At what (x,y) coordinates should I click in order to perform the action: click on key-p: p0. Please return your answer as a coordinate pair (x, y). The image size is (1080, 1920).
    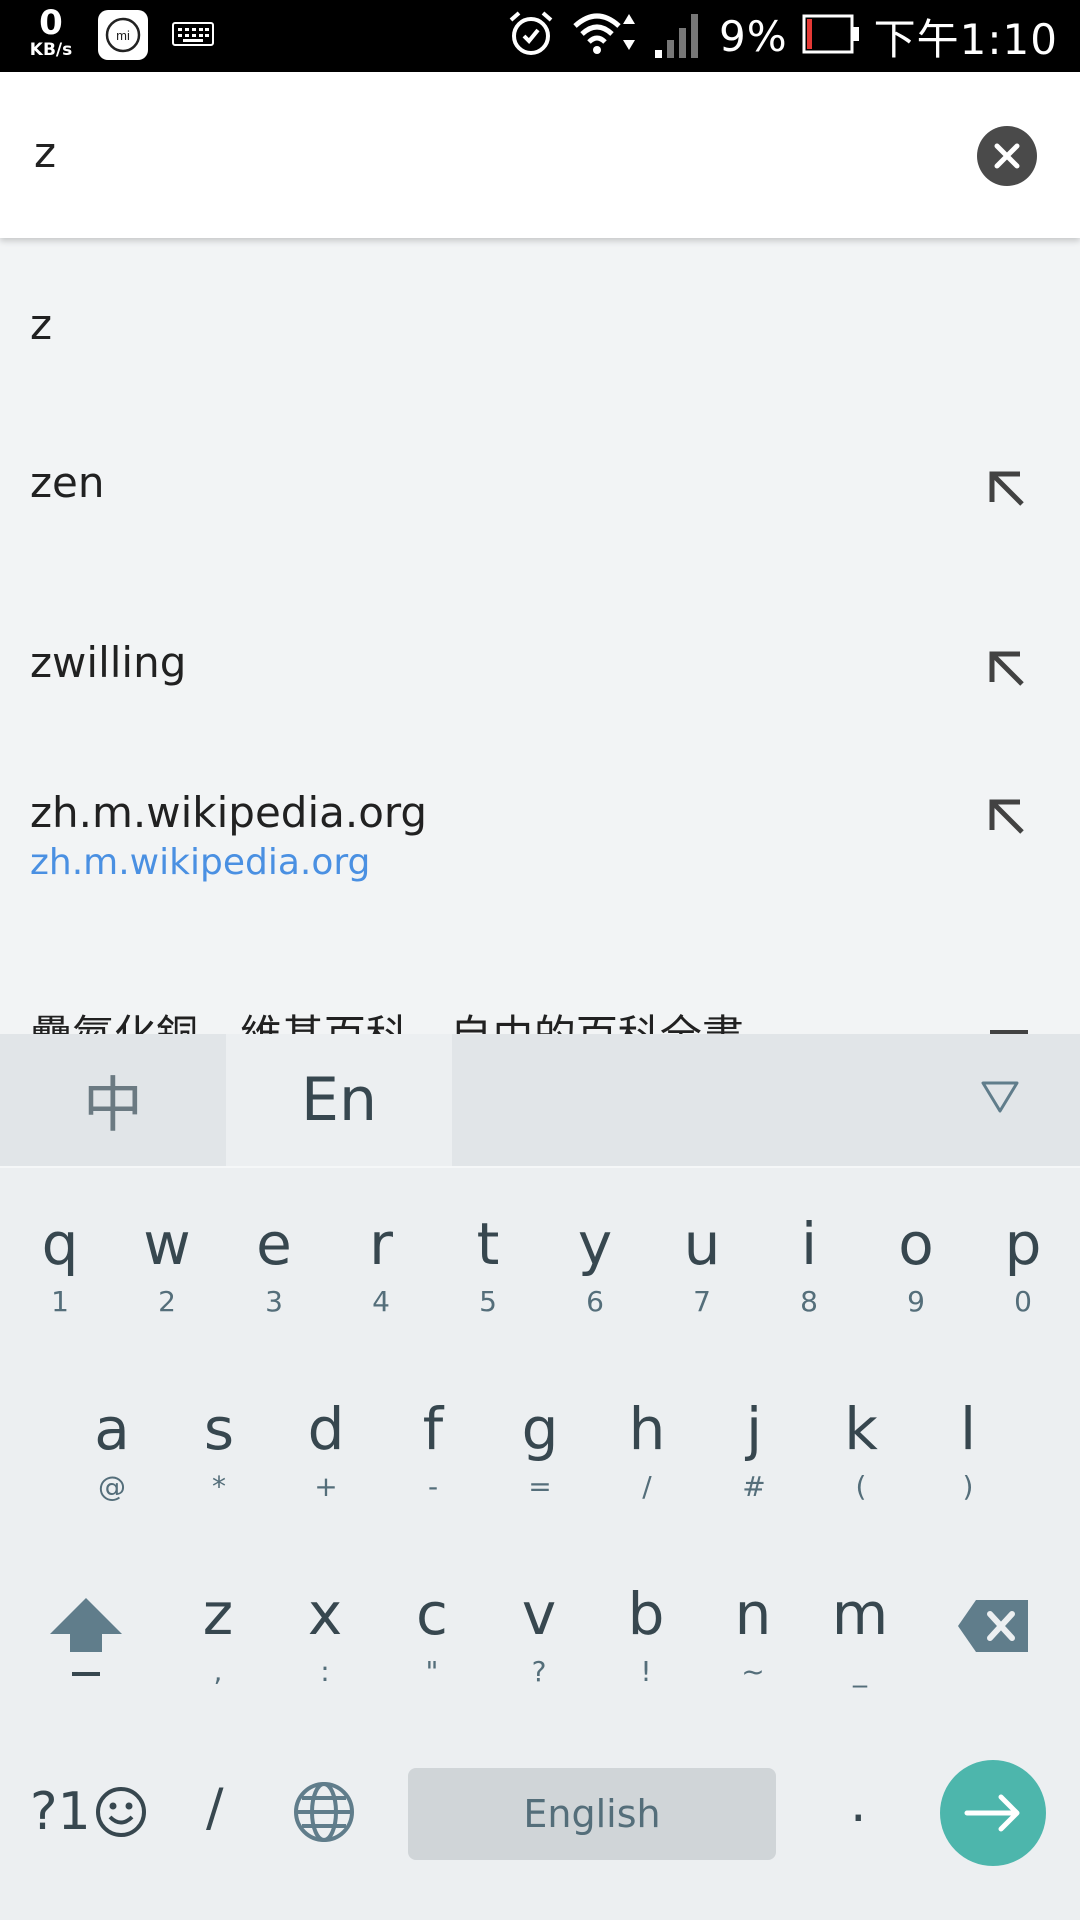
    Looking at the image, I should click on (1023, 1264).